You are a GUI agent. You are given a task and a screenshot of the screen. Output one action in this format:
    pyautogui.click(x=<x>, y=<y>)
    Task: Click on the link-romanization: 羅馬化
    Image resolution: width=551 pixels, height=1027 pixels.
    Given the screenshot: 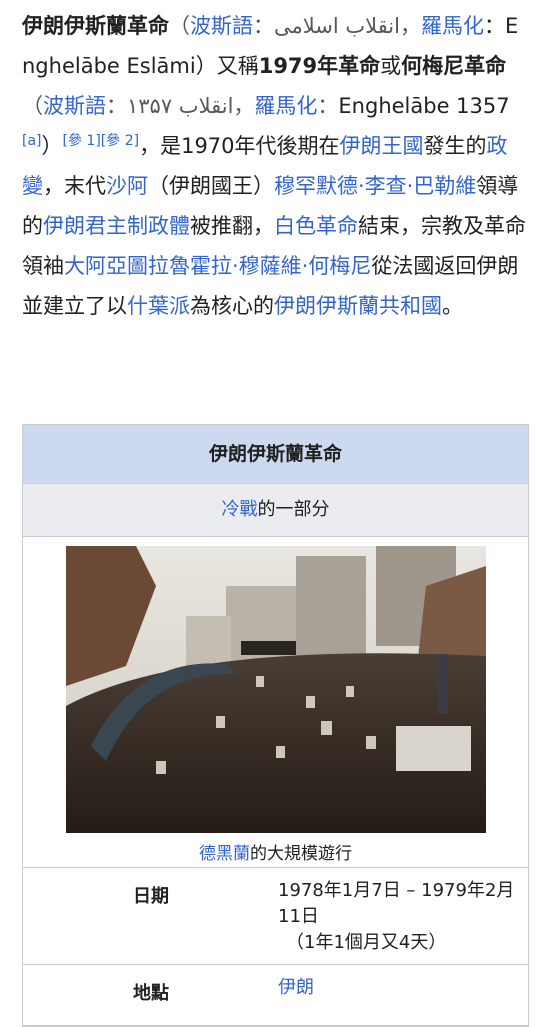 What is the action you would take?
    pyautogui.click(x=452, y=26)
    